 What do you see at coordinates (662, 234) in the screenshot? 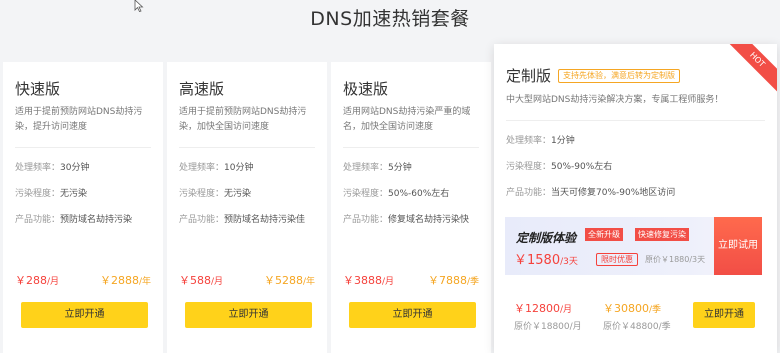
I see `badge-fast-fix: 快速修复污染` at bounding box center [662, 234].